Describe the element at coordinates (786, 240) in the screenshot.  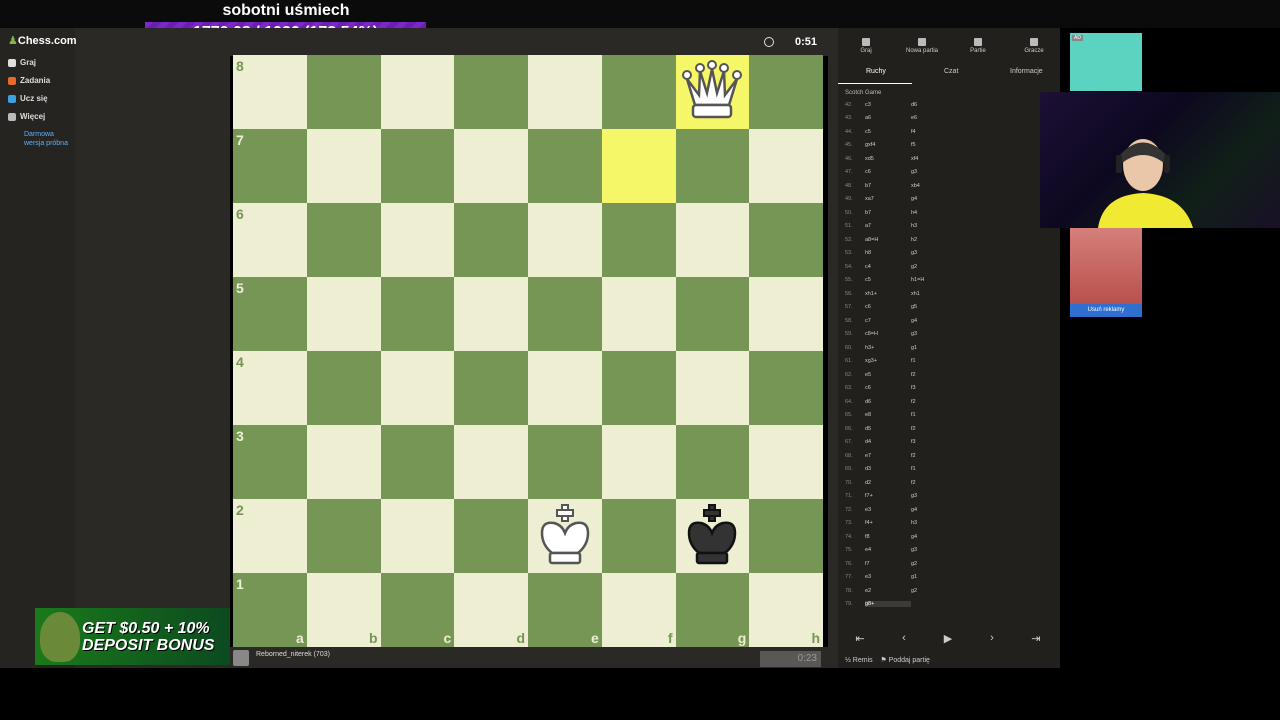
I see `square-h6` at that location.